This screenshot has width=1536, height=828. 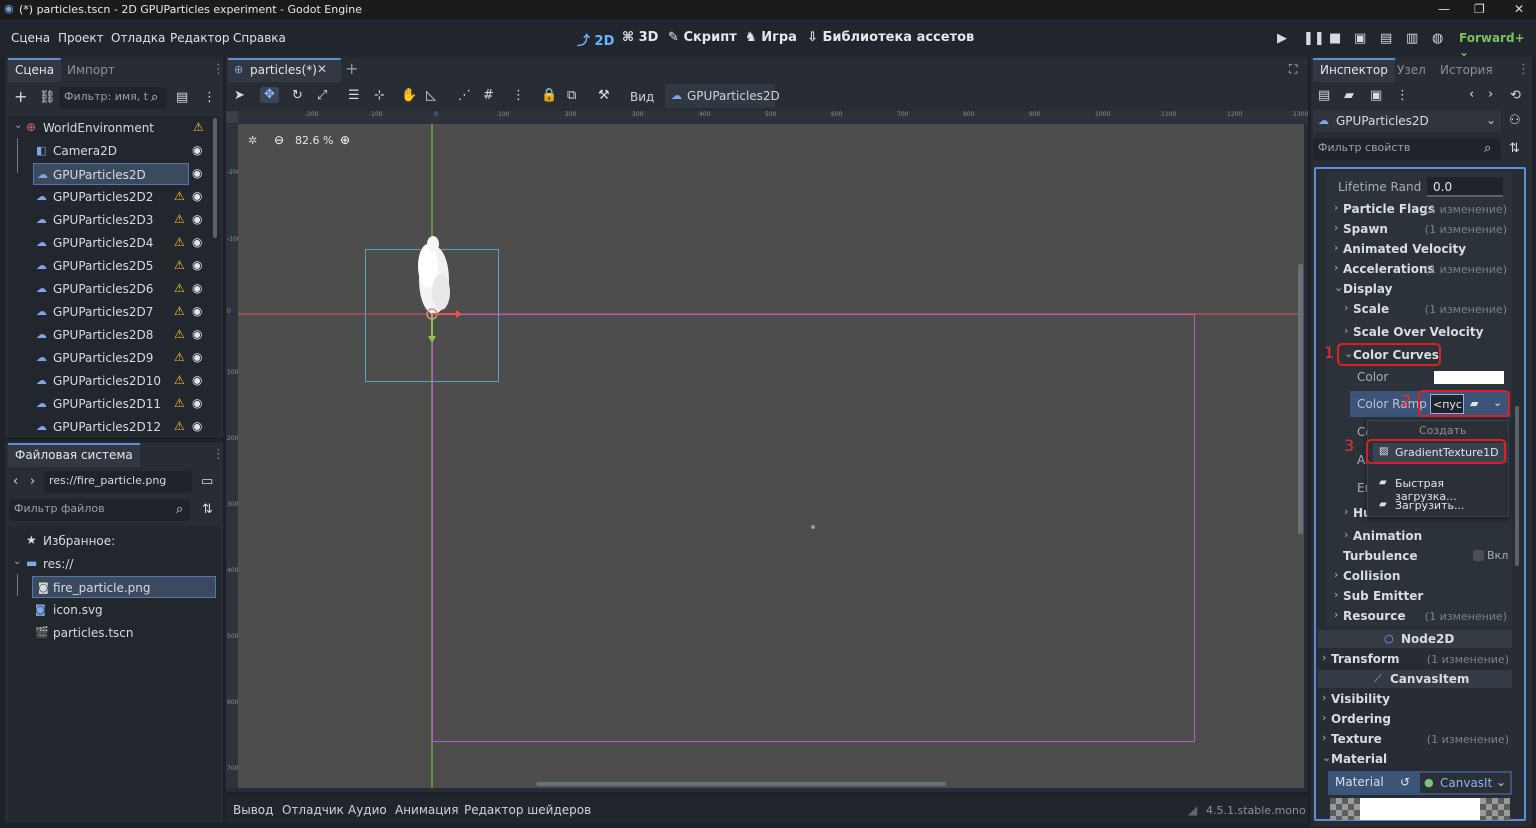 I want to click on tab-debugger: Отладчик, so click(x=313, y=810).